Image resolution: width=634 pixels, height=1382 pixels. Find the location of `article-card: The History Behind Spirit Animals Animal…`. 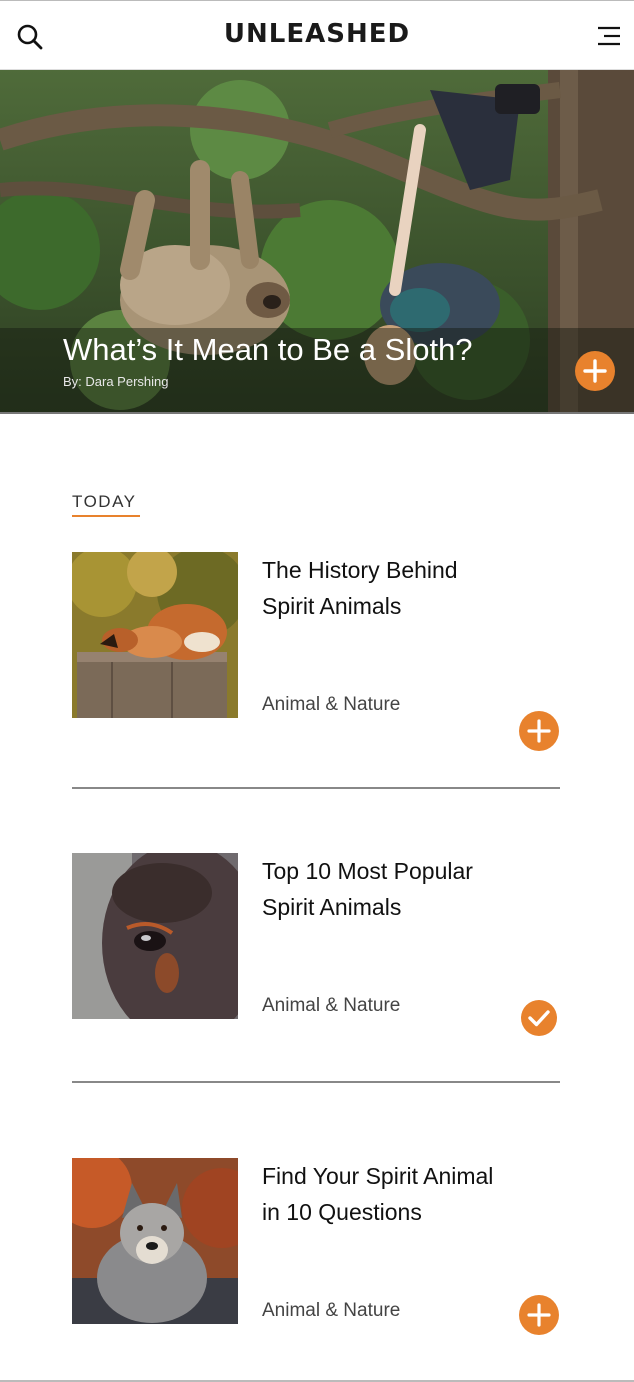

article-card: The History Behind Spirit Animals Animal… is located at coordinates (317, 651).